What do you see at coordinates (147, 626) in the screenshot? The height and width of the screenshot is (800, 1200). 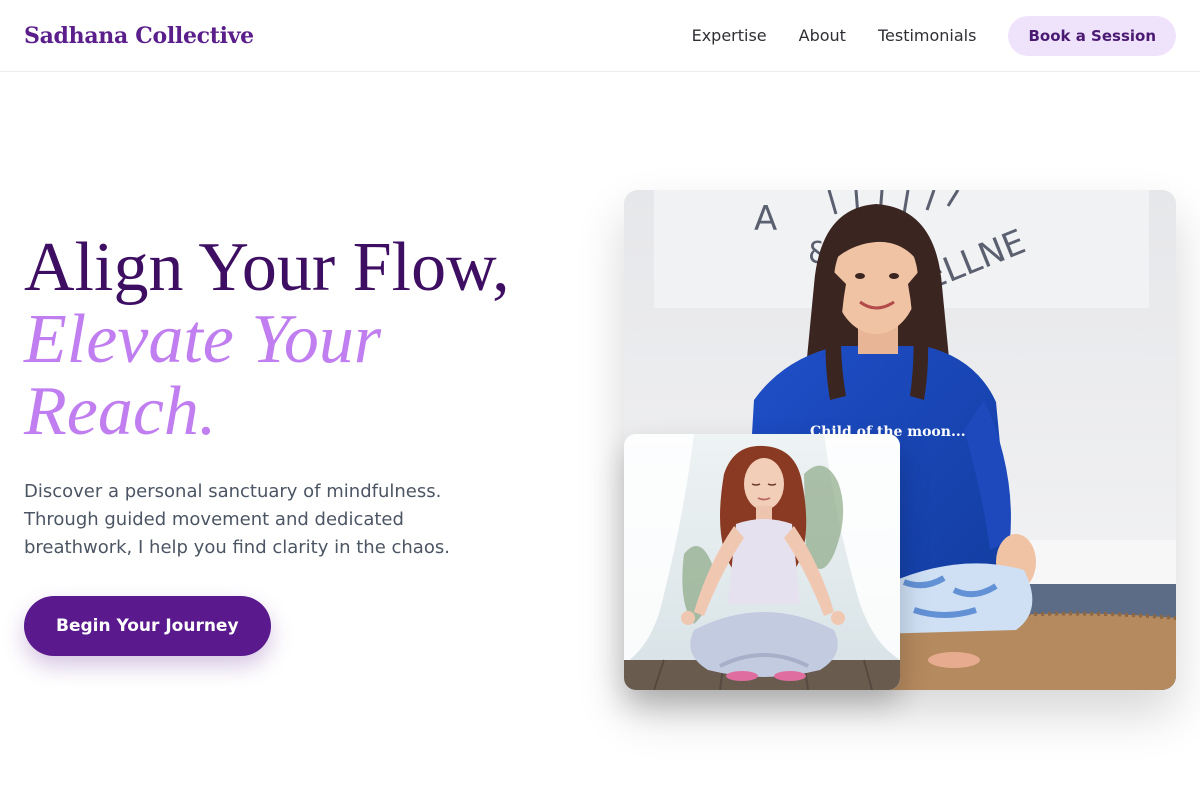 I see `begin-journey-button: Begin Your Journey` at bounding box center [147, 626].